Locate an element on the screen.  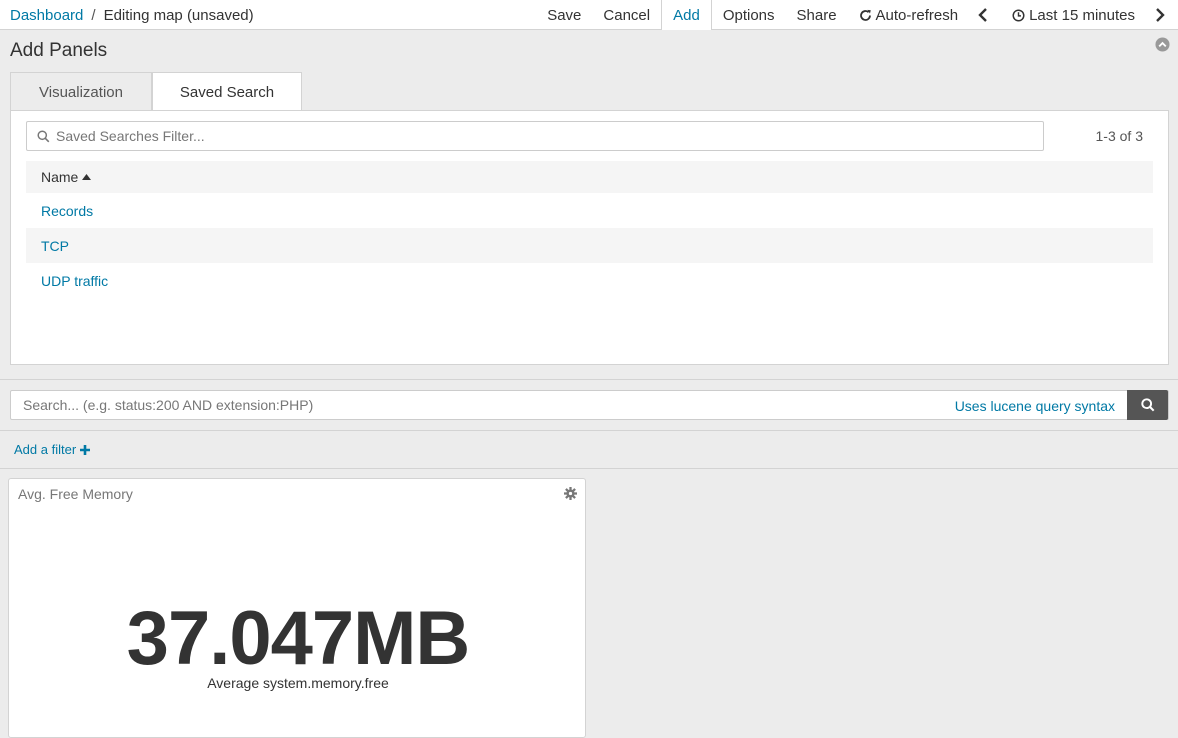
column-header-name: Name is located at coordinates (589, 177).